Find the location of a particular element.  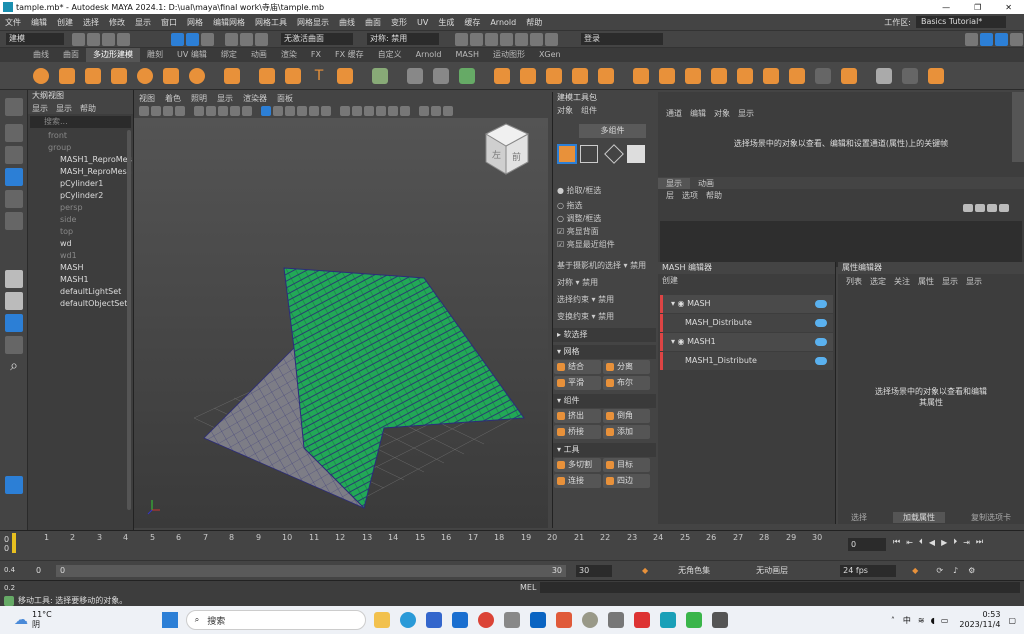

layer-menu-item: 帮助 is located at coordinates (714, 195).